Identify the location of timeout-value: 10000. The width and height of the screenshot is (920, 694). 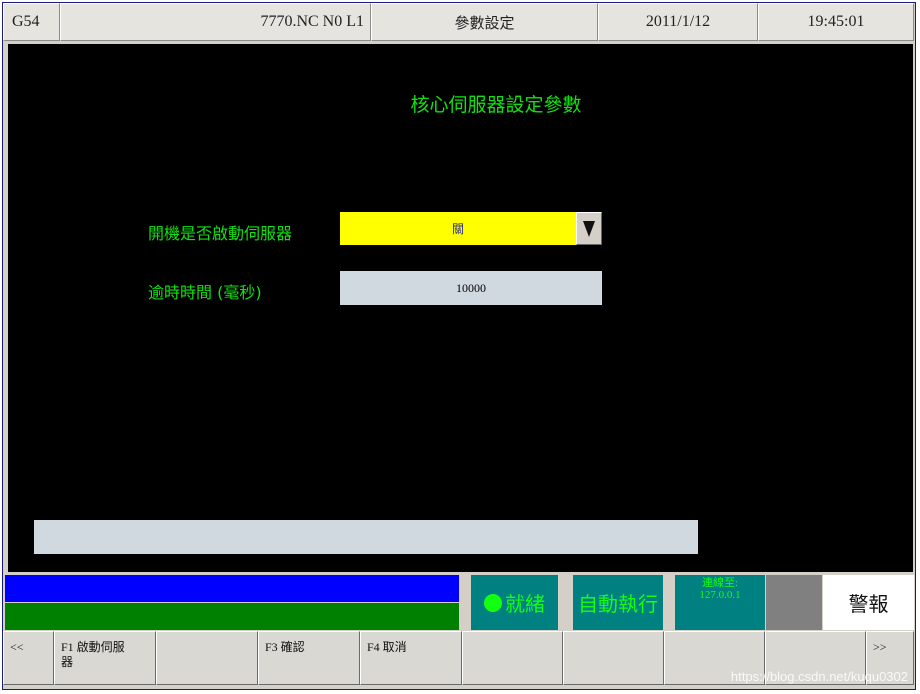
(471, 287).